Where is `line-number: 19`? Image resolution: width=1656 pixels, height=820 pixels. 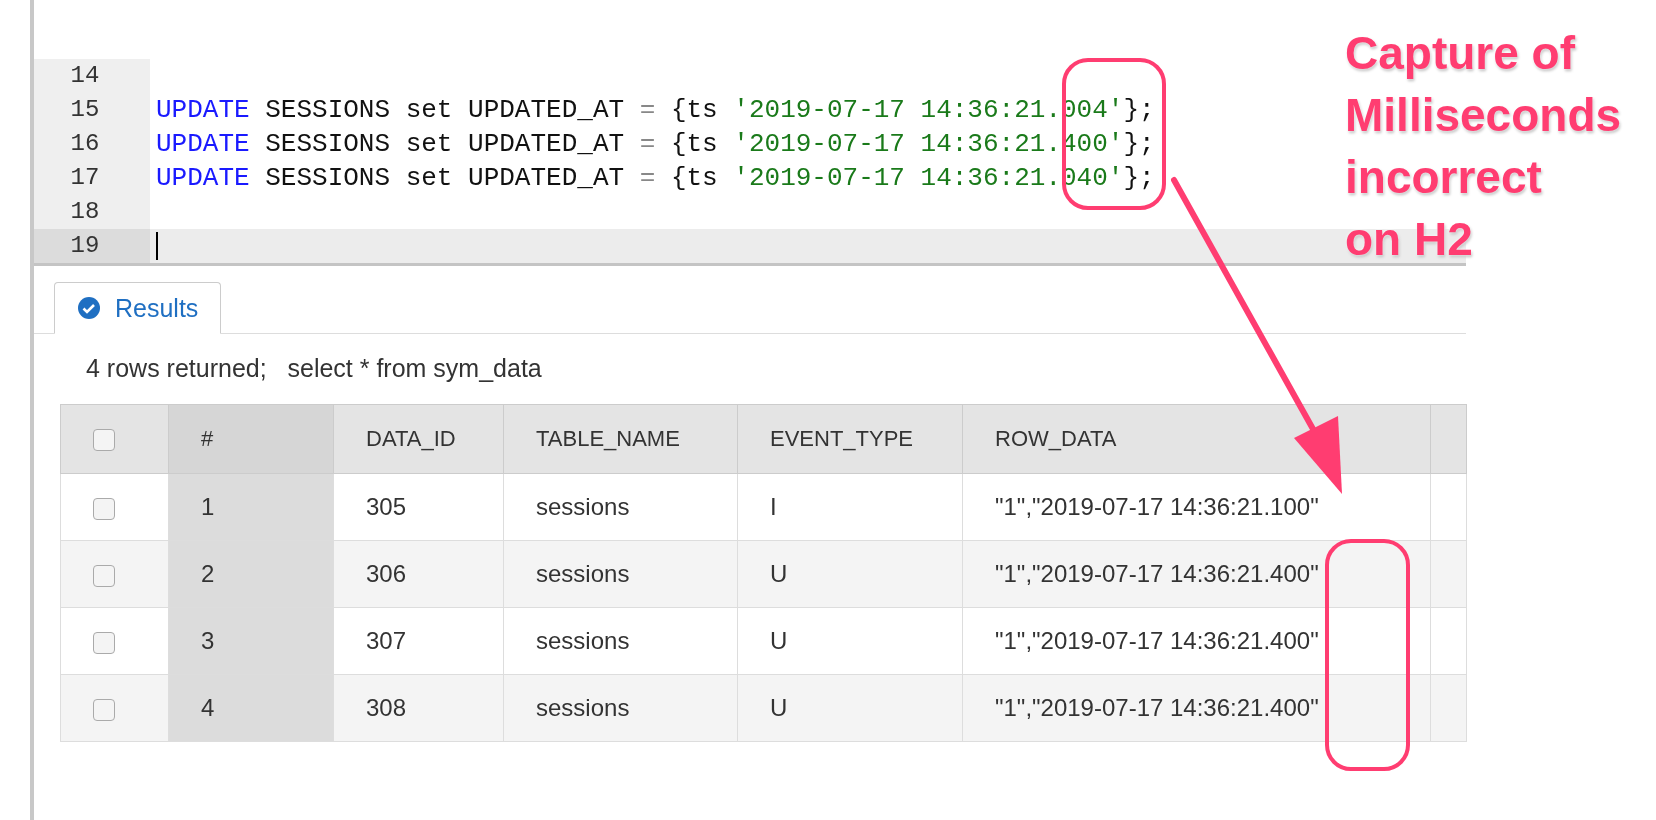
line-number: 19 is located at coordinates (92, 246).